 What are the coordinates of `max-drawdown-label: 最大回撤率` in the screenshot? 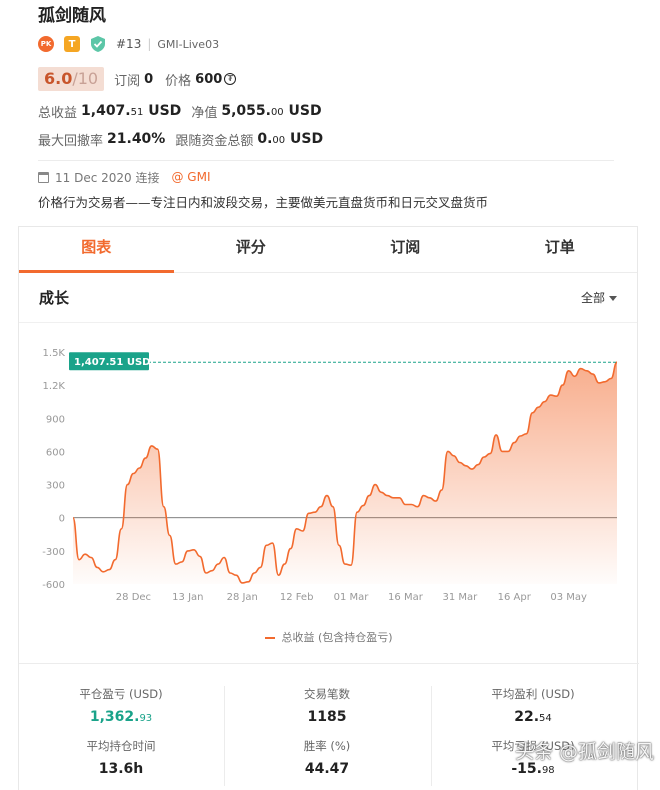 It's located at (71, 141).